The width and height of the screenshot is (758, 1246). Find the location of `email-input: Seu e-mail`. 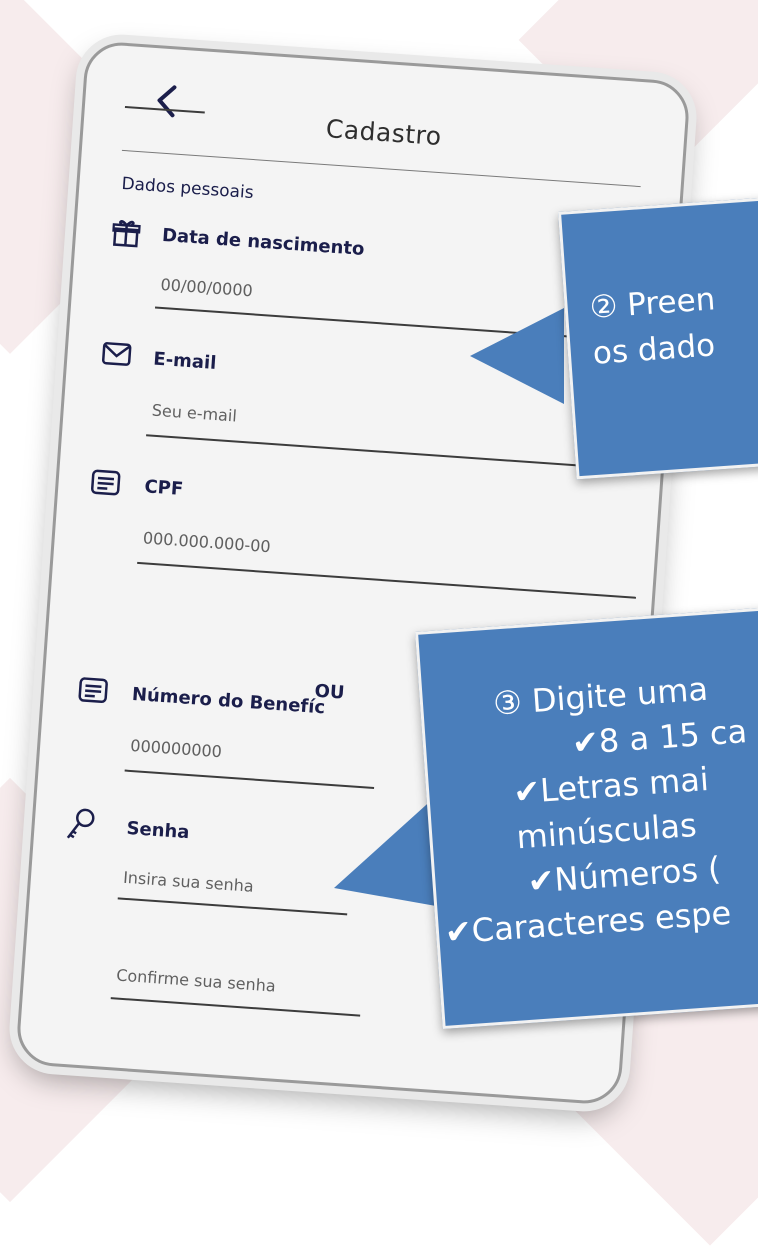

email-input: Seu e-mail is located at coordinates (194, 413).